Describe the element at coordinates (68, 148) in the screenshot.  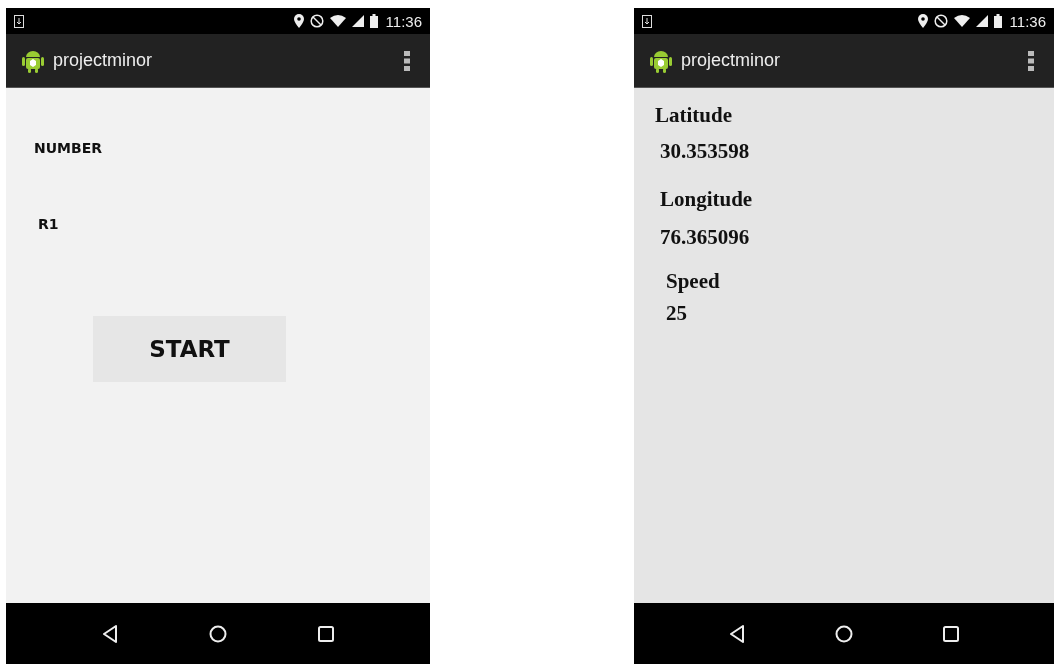
I see `form-label: NUMBER` at that location.